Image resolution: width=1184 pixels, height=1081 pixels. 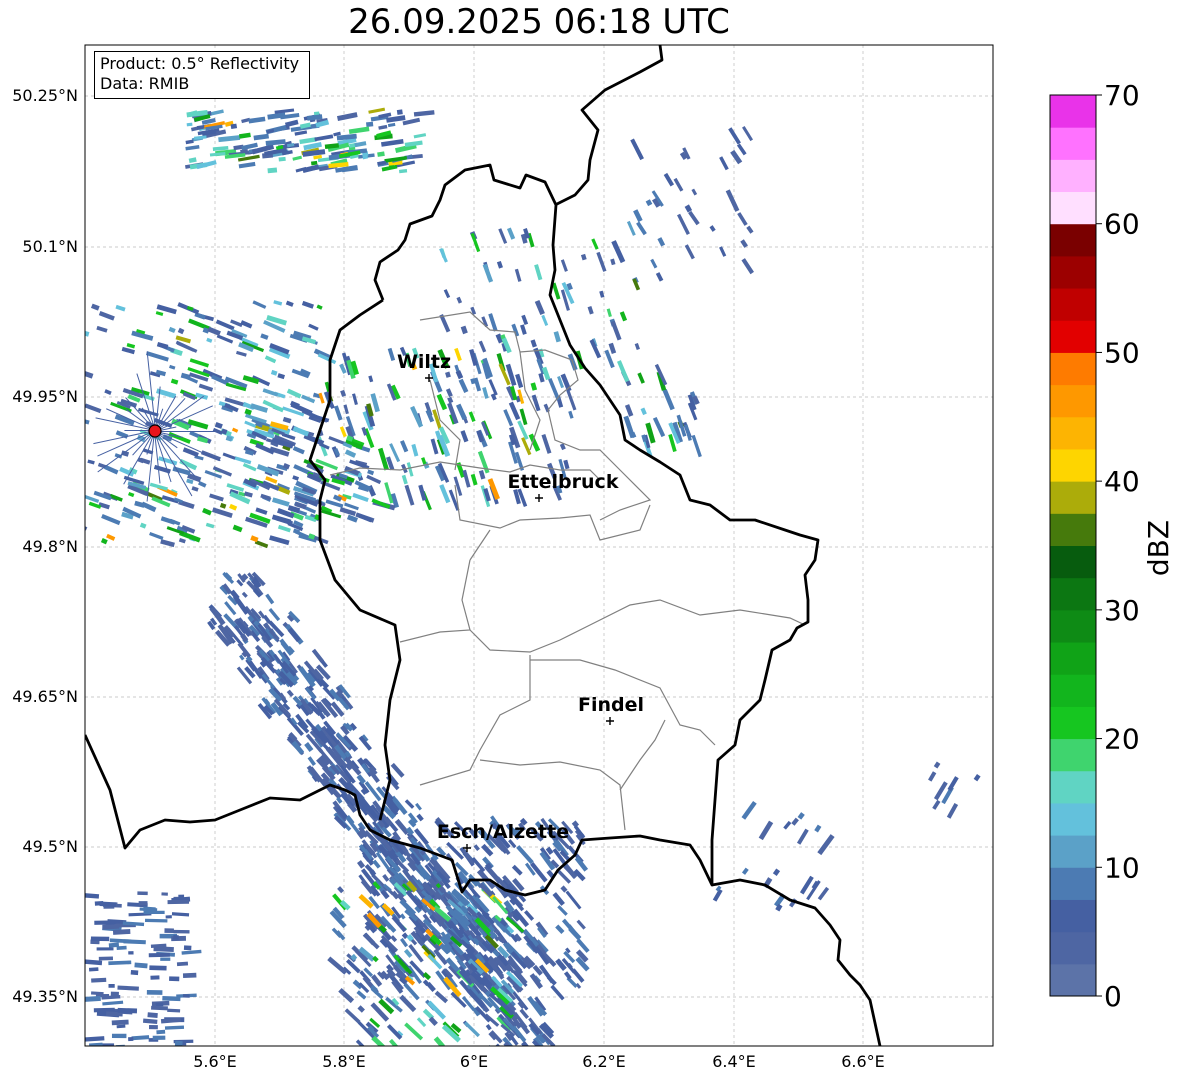 I want to click on lat-tick: 50.25°N, so click(x=45, y=95).